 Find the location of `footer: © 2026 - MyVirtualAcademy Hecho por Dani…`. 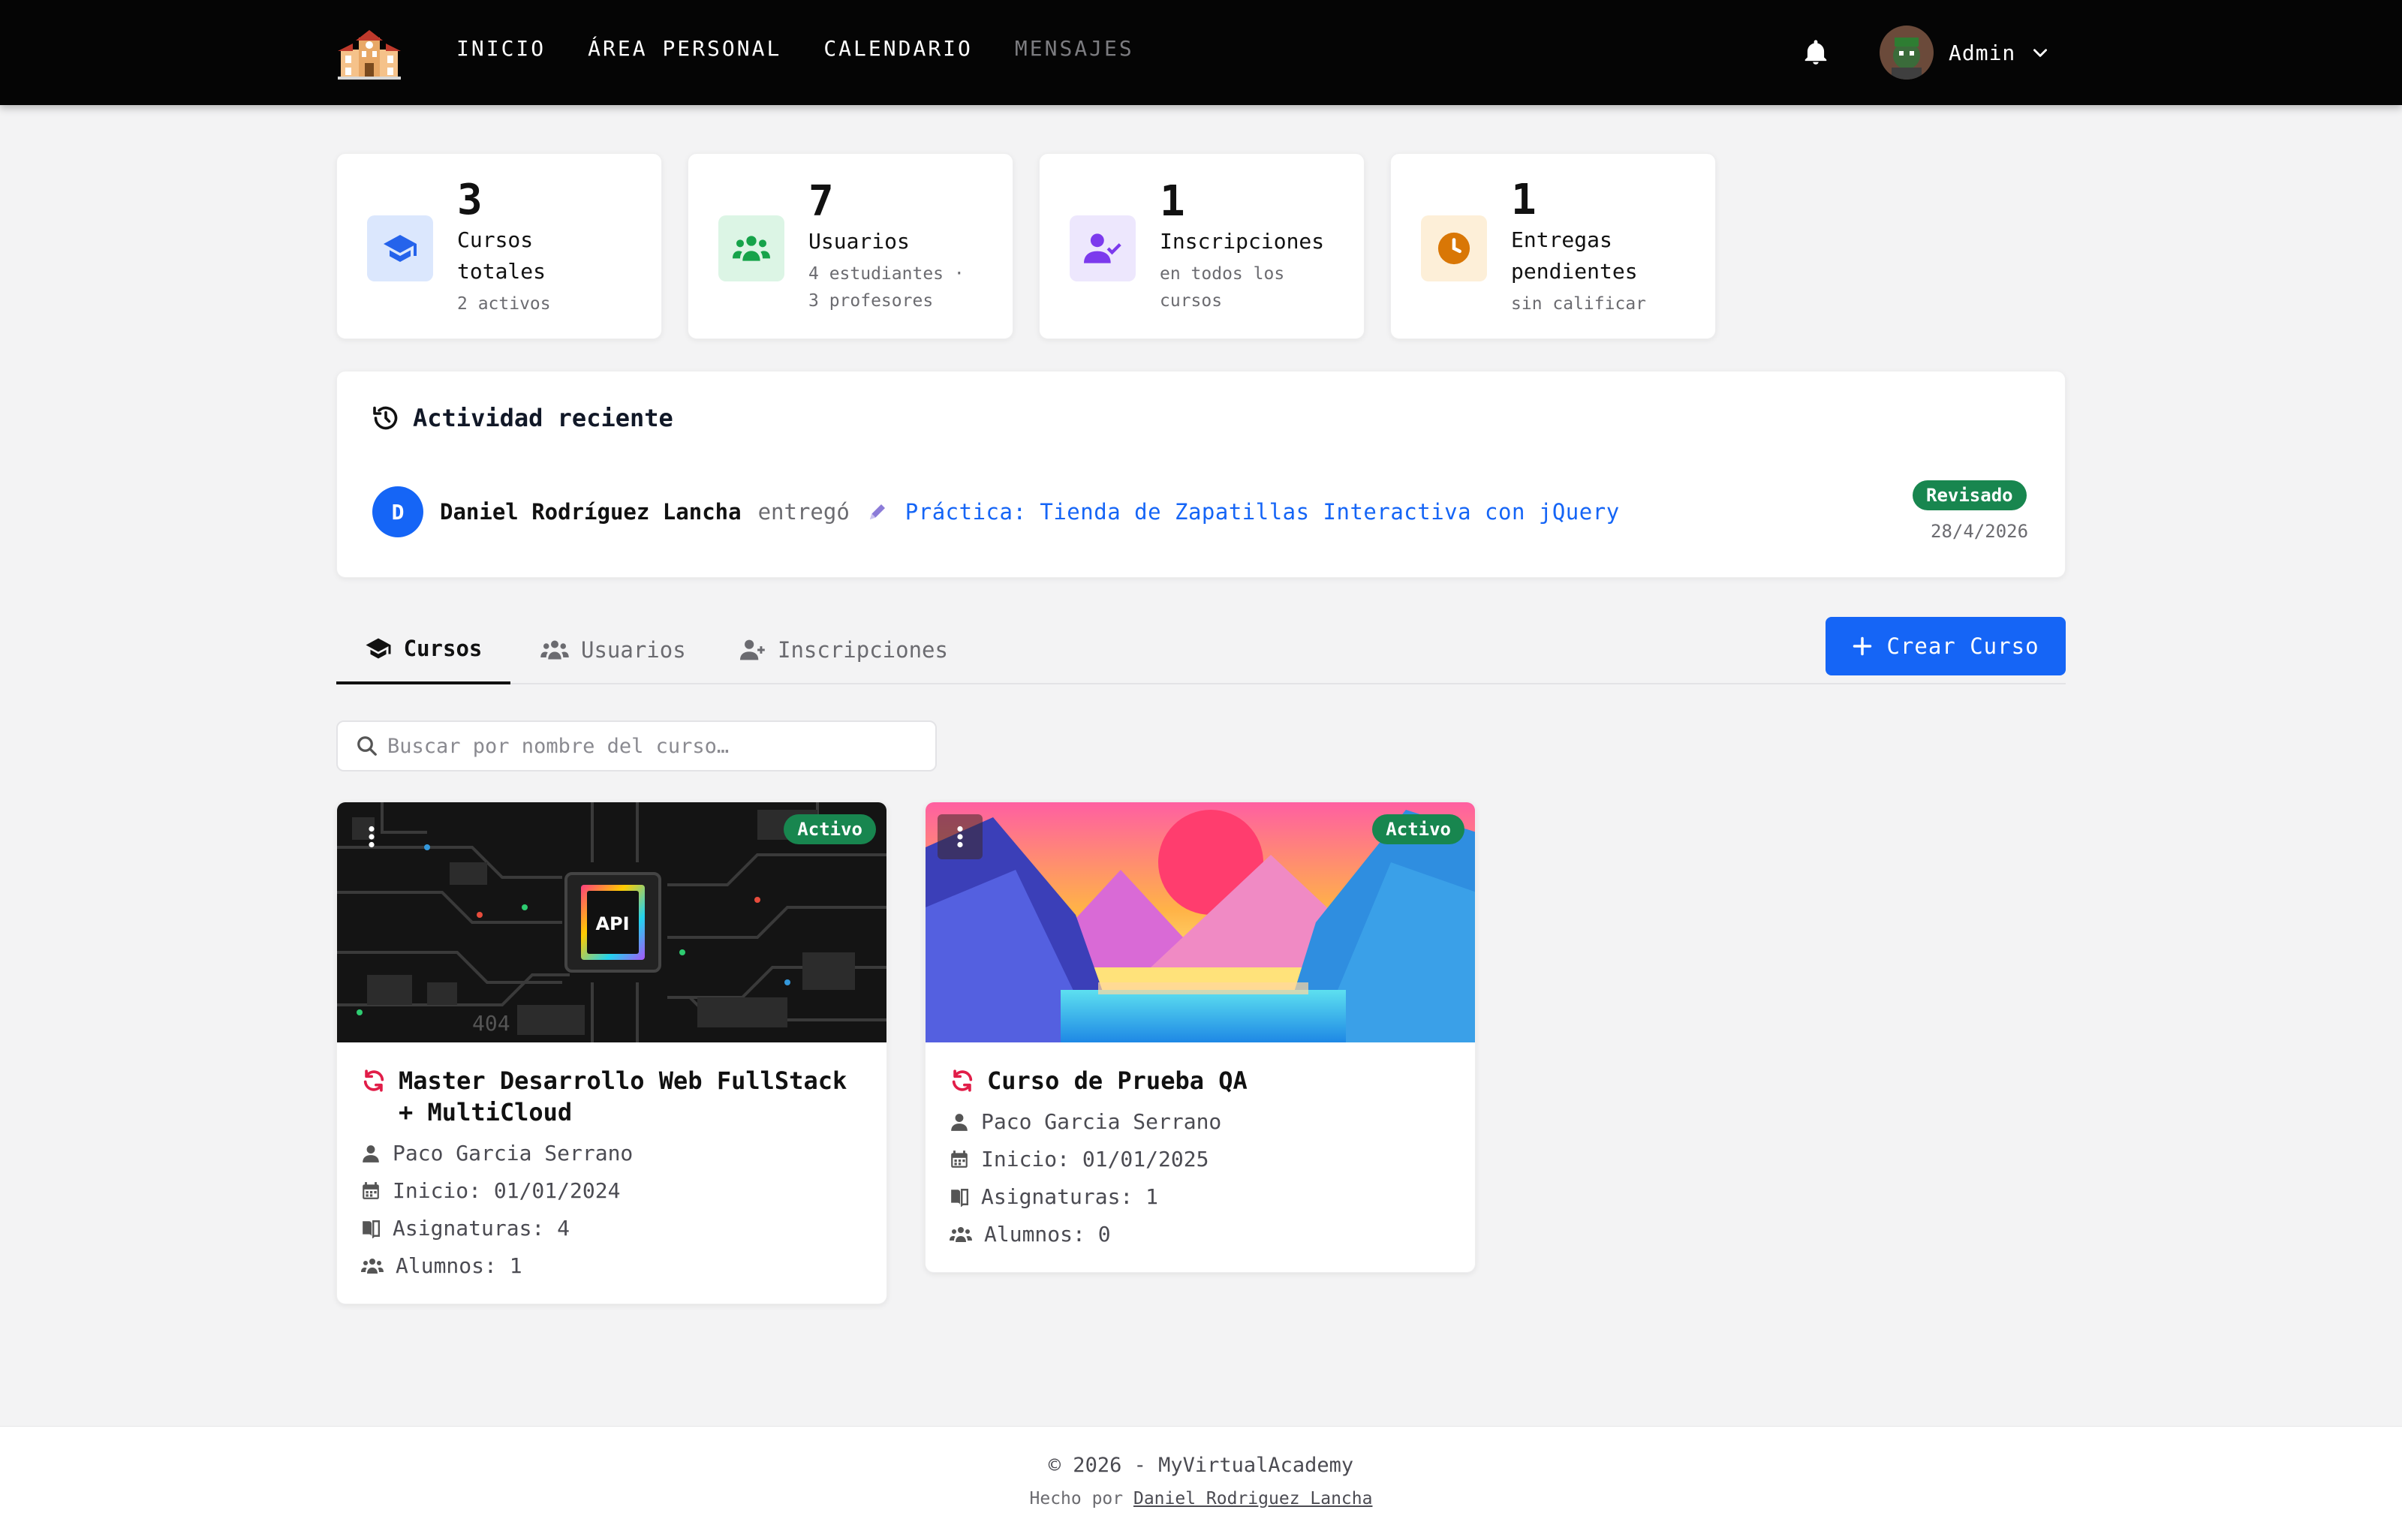

footer: © 2026 - MyVirtualAcademy Hecho por Dani… is located at coordinates (1201, 1483).